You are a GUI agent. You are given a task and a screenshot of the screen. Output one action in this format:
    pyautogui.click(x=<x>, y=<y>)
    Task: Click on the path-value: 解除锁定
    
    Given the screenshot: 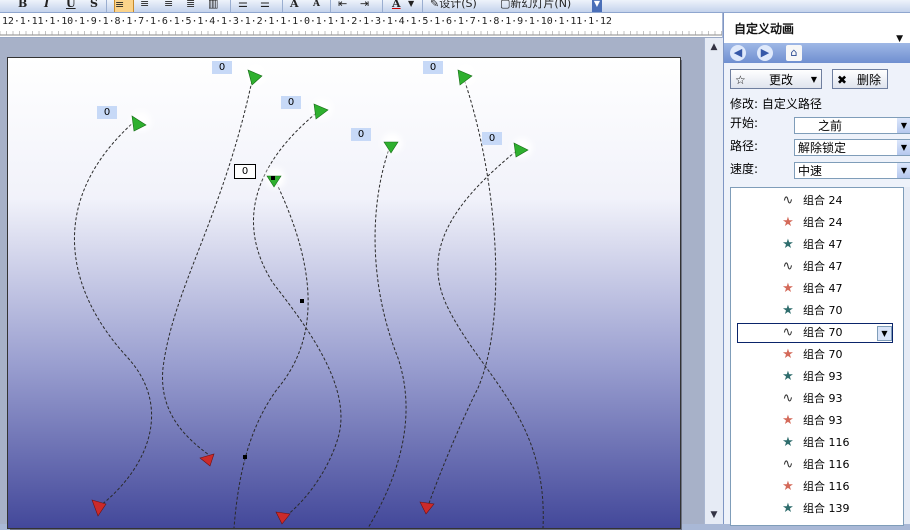 What is the action you would take?
    pyautogui.click(x=822, y=148)
    